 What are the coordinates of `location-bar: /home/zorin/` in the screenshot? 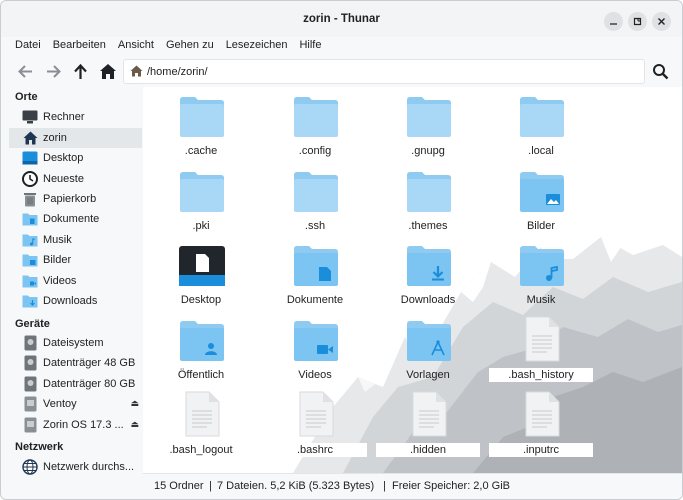 It's located at (384, 71).